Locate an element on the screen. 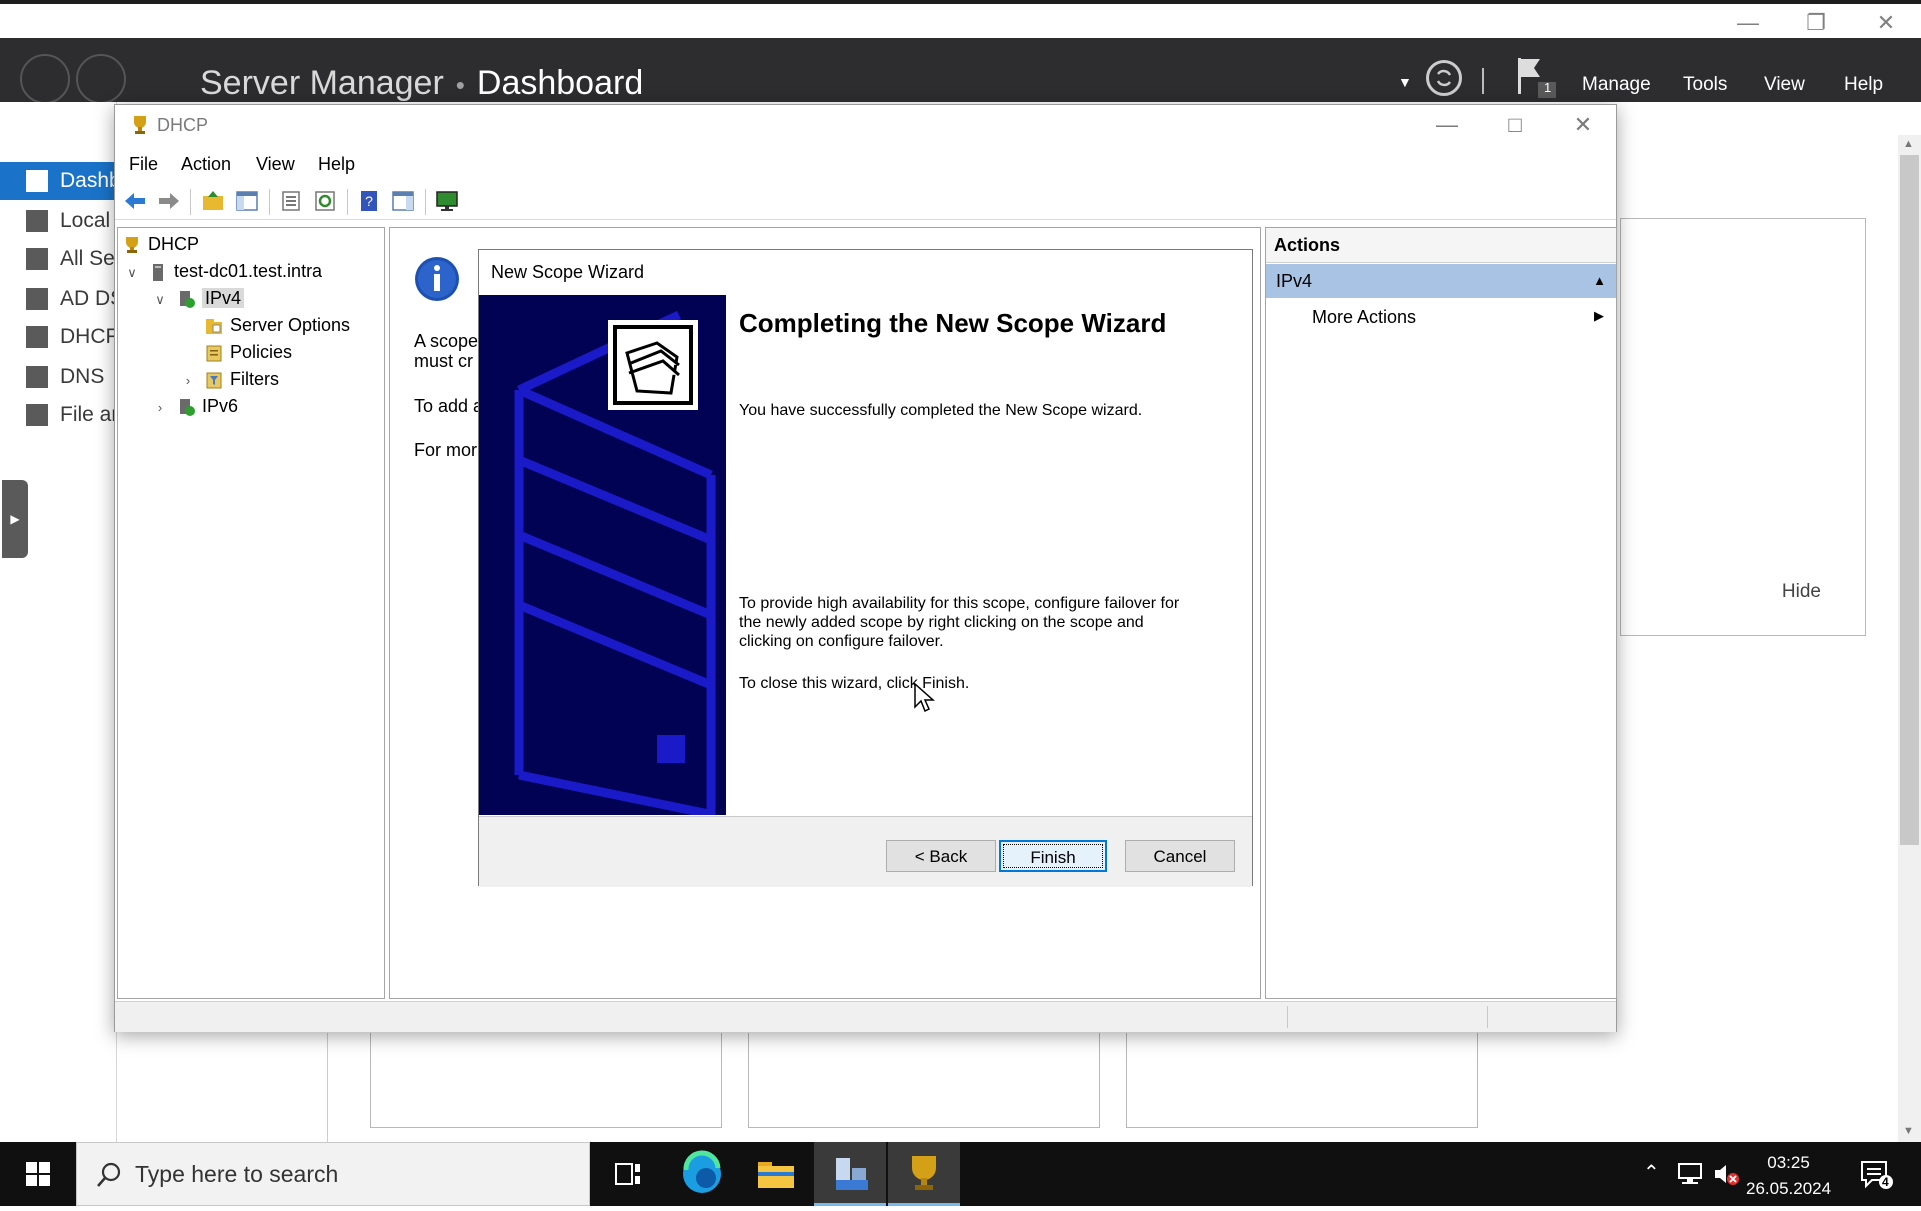  search-placeholder: Type here to search is located at coordinates (237, 1174).